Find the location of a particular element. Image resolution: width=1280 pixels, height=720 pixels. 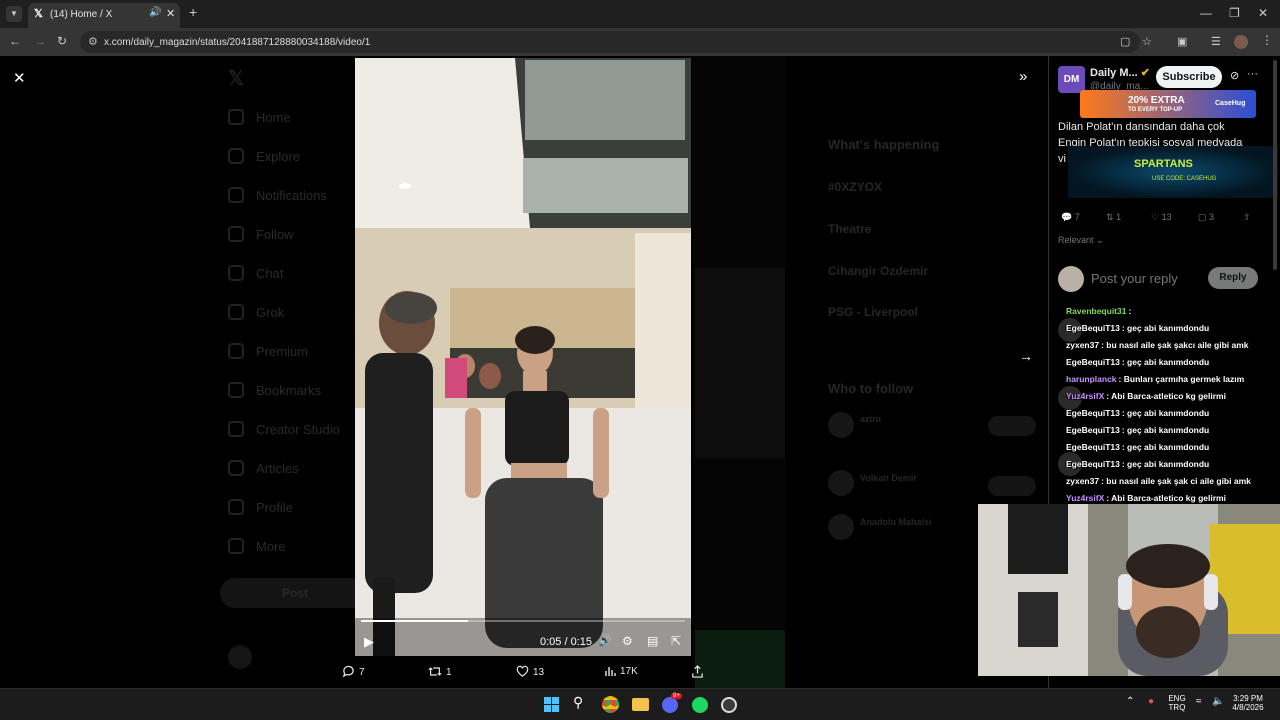

new-tab-button: + is located at coordinates (193, 12).